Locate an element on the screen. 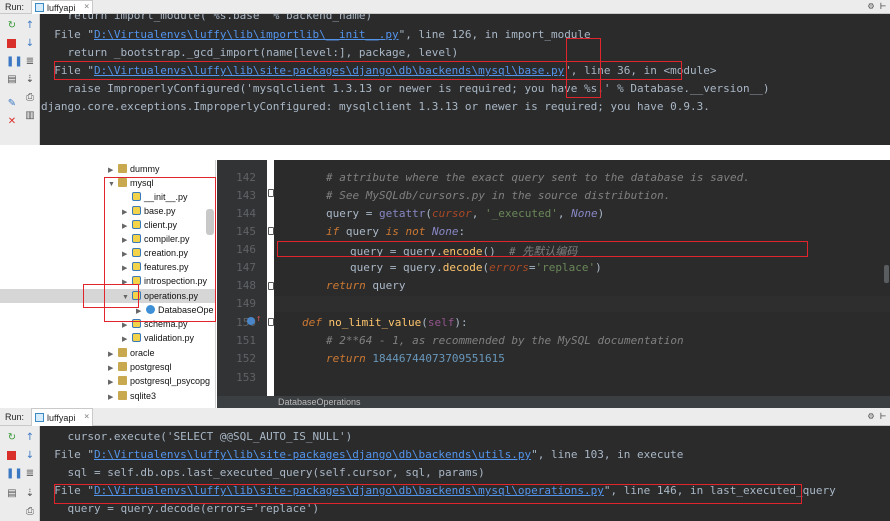  editor-scrollbar is located at coordinates (886, 274).